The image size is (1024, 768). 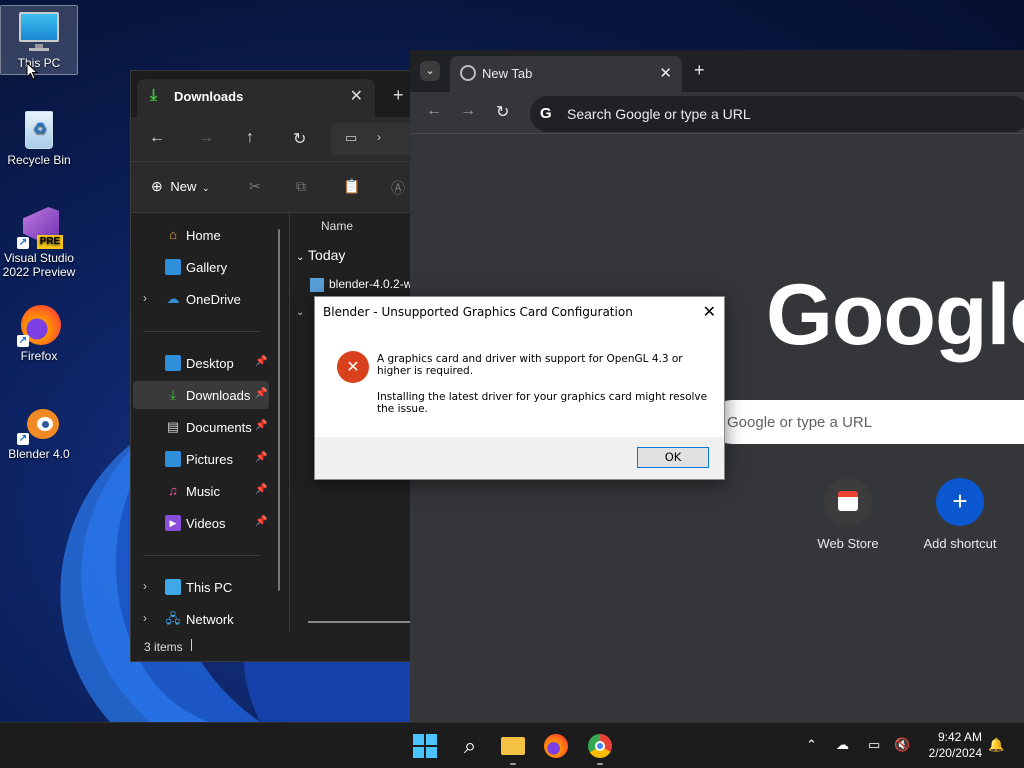 I want to click on desktop-icon-recycle-bin: ♻ Recycle Bin, so click(x=39, y=135).